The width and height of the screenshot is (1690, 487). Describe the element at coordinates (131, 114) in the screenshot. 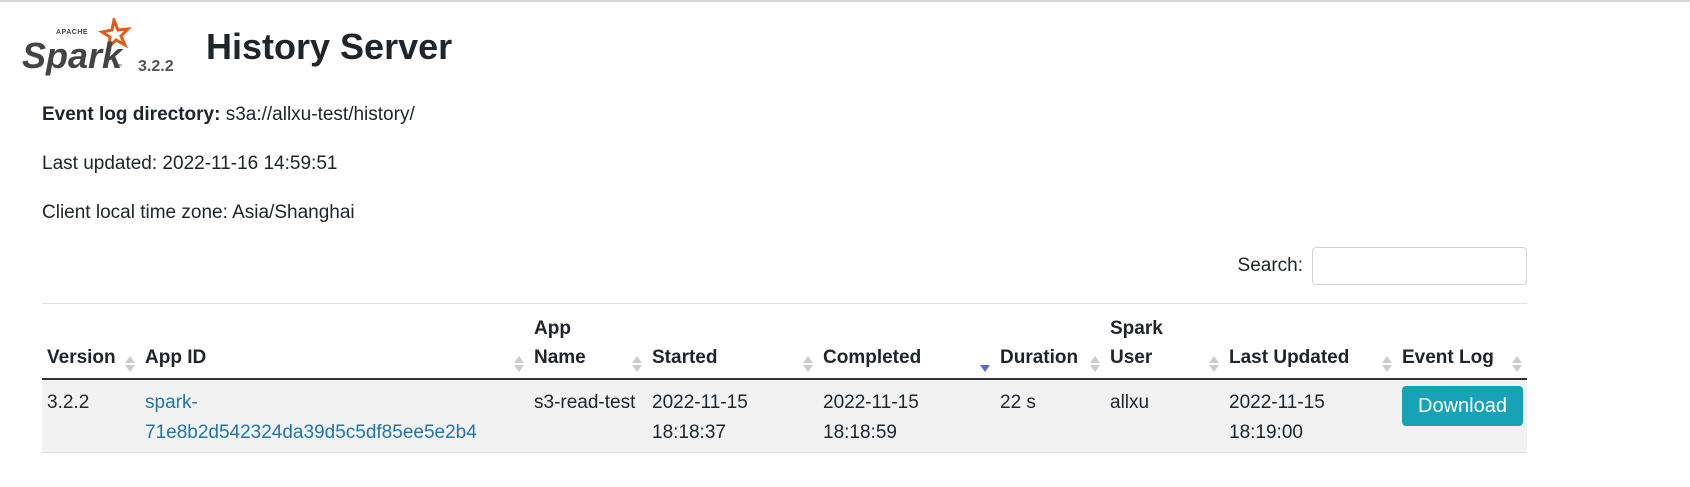

I see `event-log-label: Event log directory:` at that location.